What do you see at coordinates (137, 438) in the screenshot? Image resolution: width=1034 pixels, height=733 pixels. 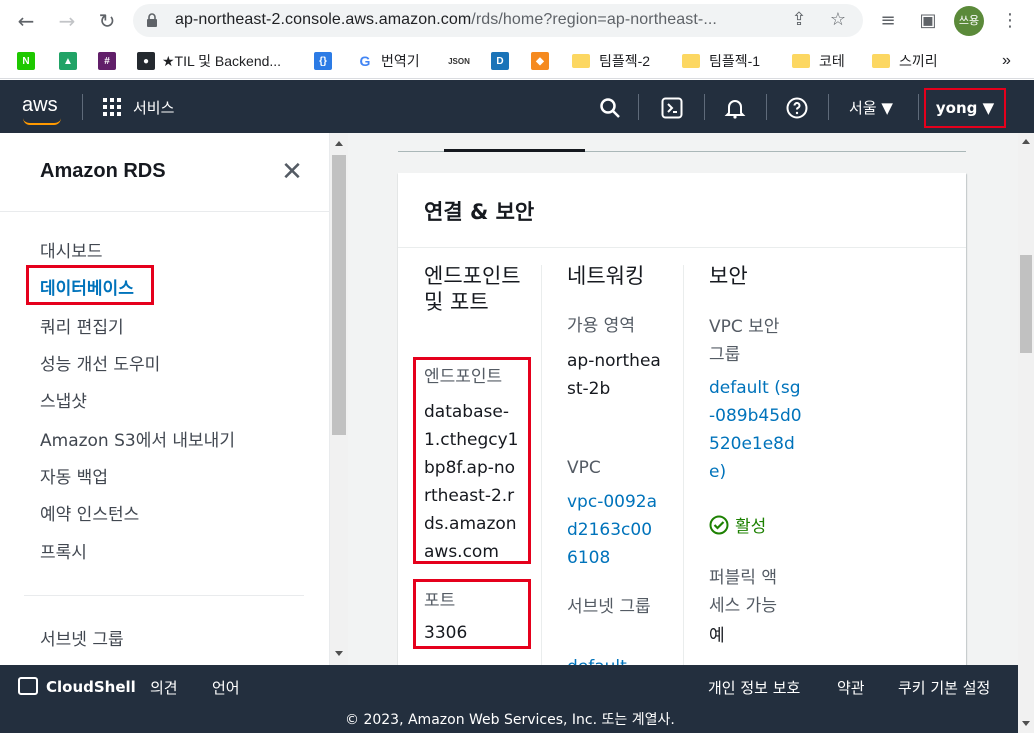 I see `sidebar-item-s3-exports: Amazon S3에서 내보내기` at bounding box center [137, 438].